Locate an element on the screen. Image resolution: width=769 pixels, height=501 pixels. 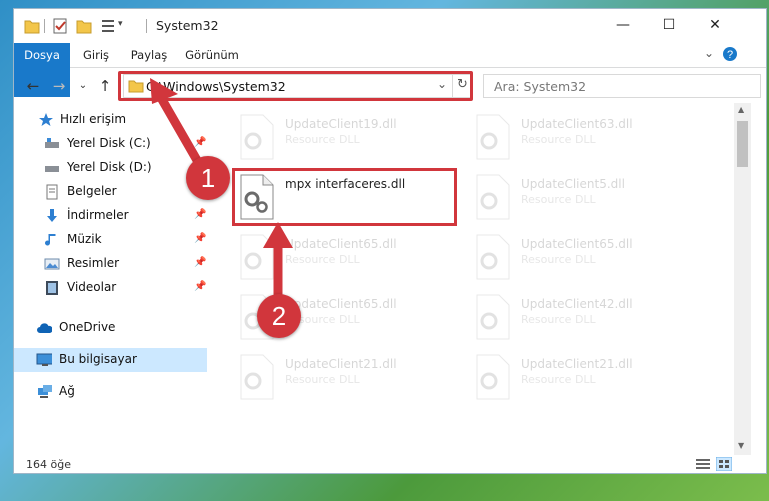
step-1-badge: 1 is located at coordinates (208, 178).